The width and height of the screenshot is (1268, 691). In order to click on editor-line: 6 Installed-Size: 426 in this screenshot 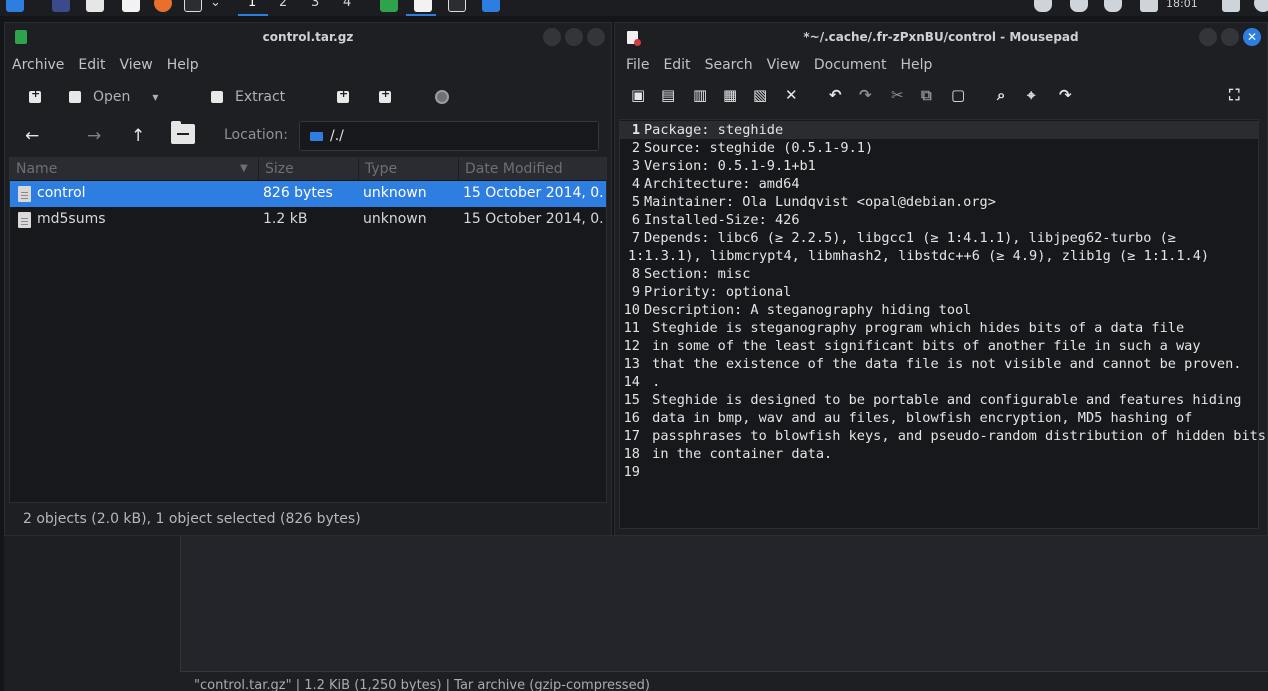, I will do `click(939, 220)`.